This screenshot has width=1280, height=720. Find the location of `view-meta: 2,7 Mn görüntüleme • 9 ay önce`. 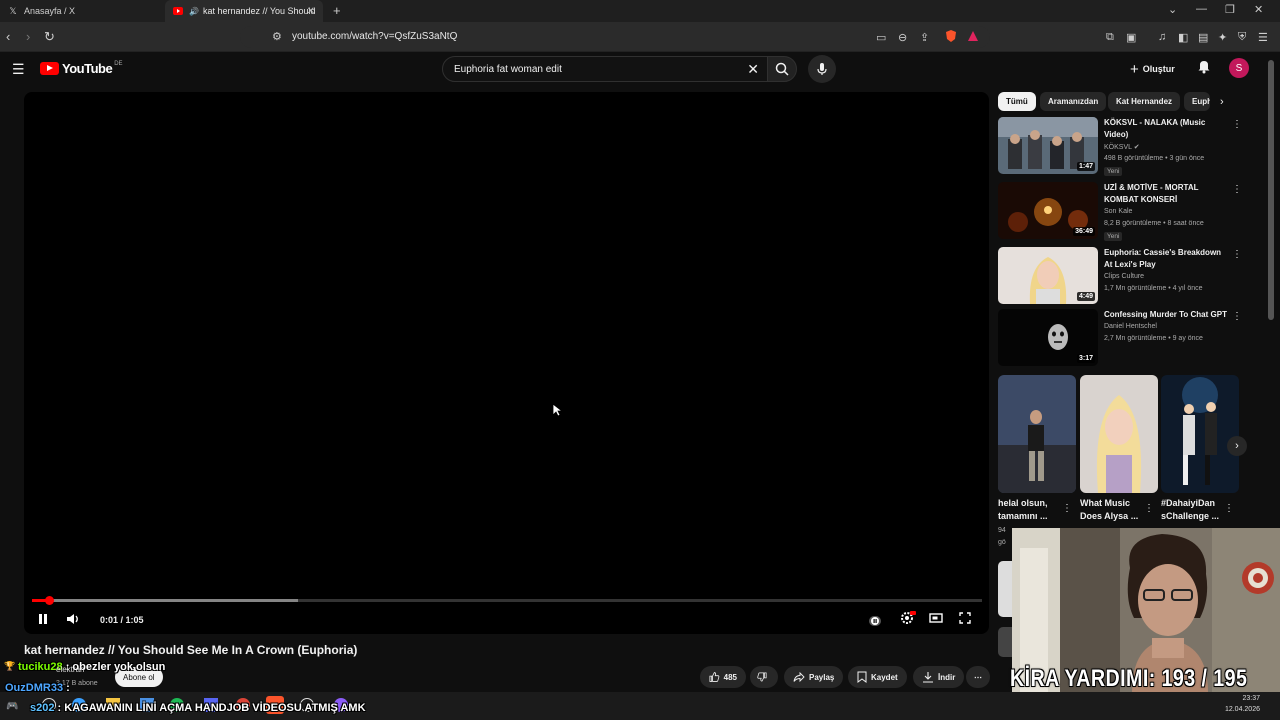

view-meta: 2,7 Mn görüntüleme • 9 ay önce is located at coordinates (1153, 338).